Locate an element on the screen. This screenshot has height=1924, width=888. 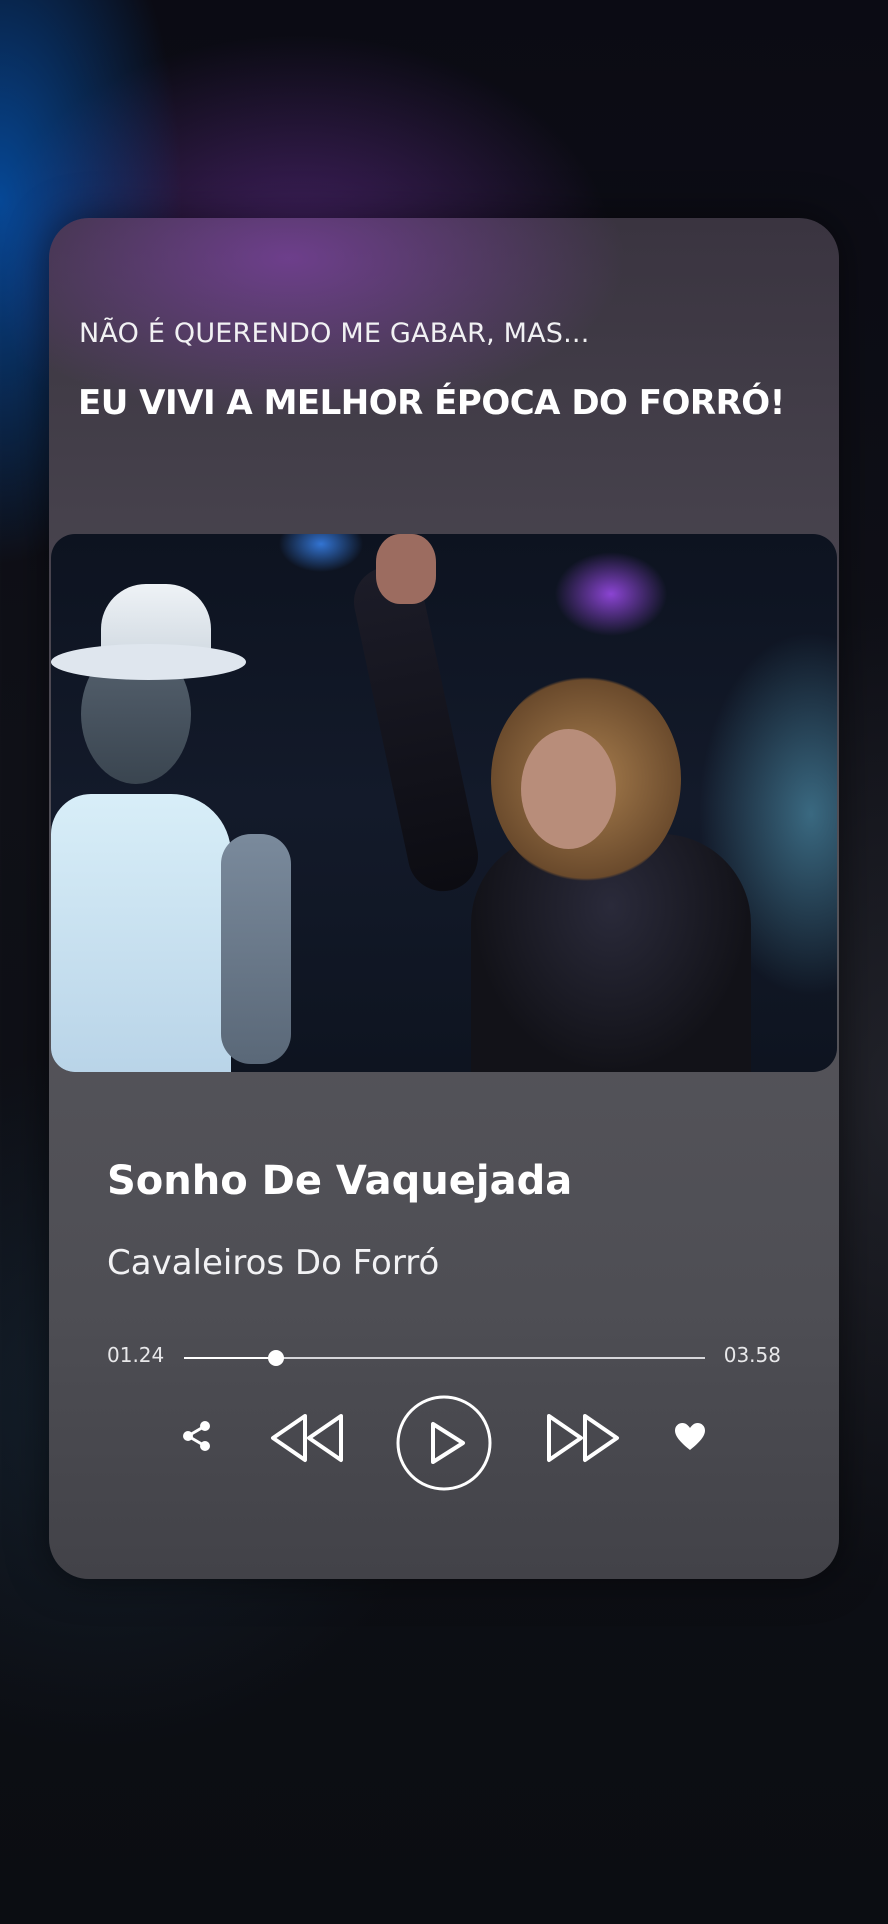
next-button is located at coordinates (583, 1438).